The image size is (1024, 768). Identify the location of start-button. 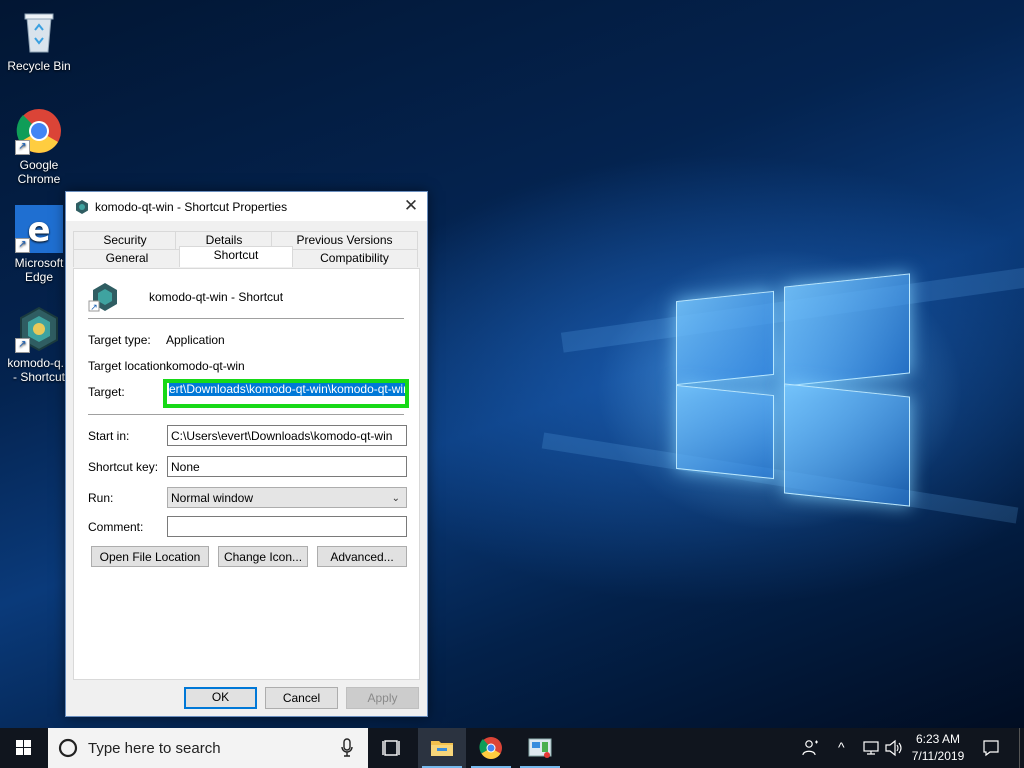
(24, 748).